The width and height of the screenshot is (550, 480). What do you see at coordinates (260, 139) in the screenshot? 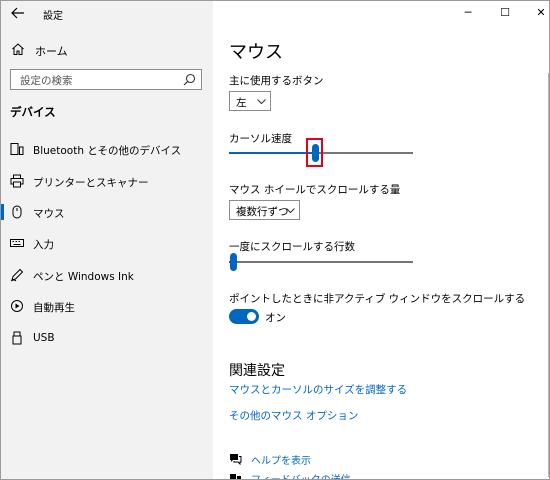
I see `cursor-speed-label: カーソル速度` at bounding box center [260, 139].